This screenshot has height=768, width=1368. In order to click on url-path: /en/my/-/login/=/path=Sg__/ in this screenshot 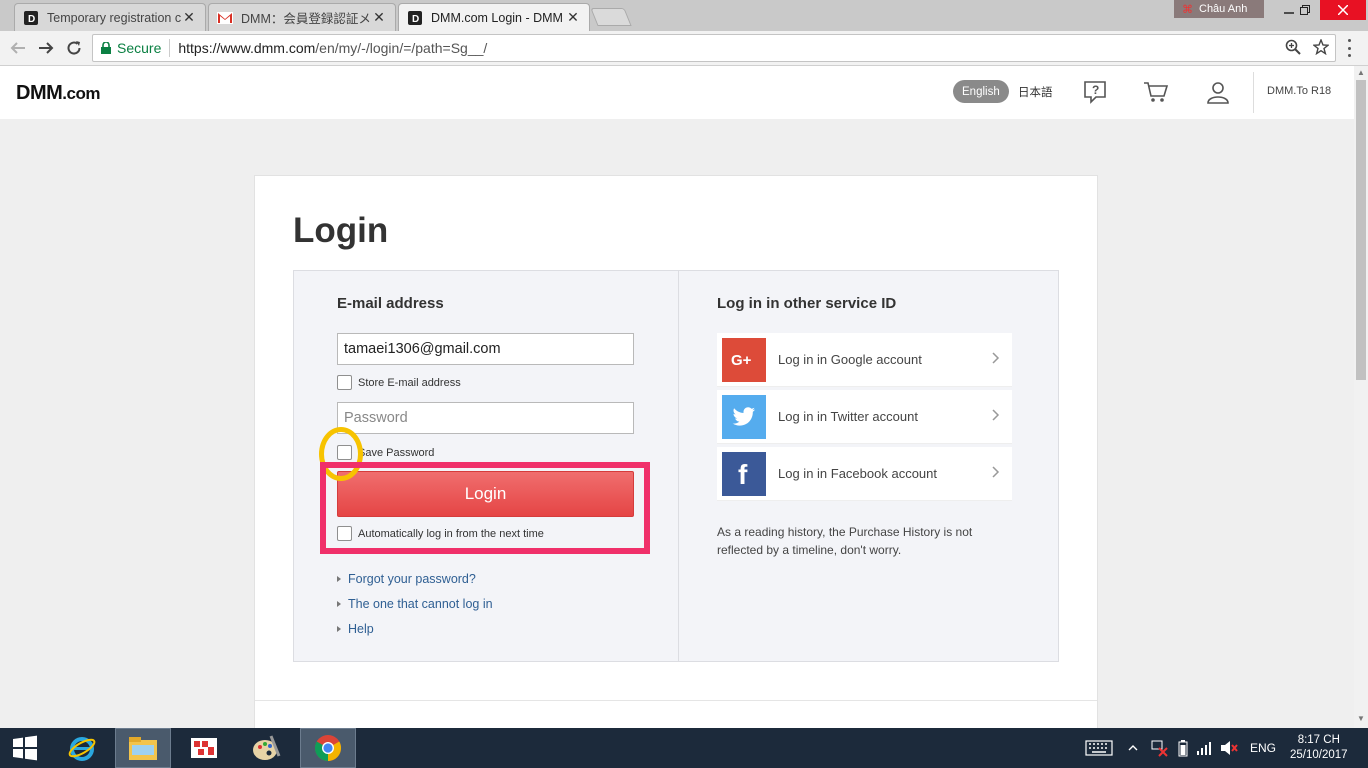, I will do `click(401, 48)`.